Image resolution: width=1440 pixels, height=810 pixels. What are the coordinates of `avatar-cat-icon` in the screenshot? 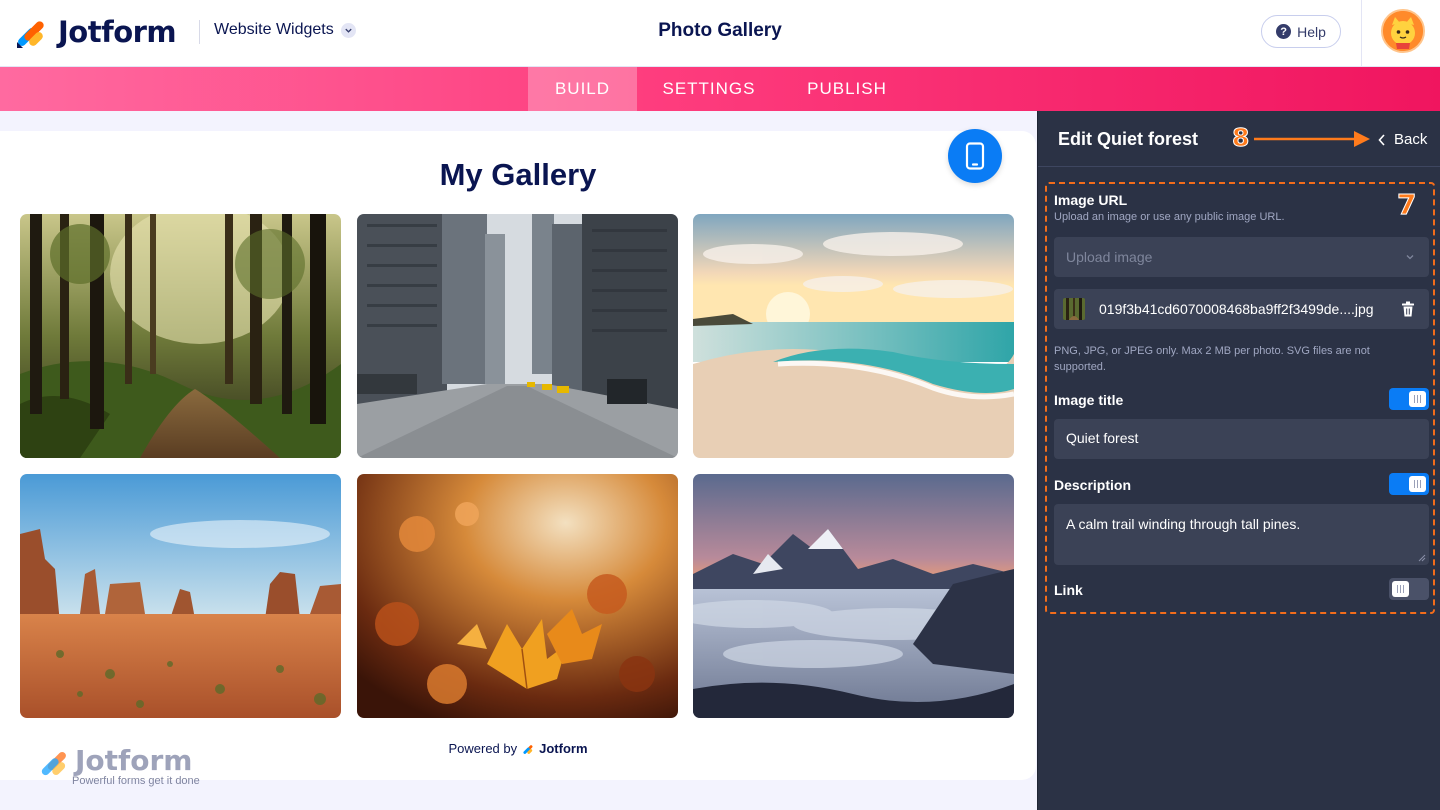 It's located at (1403, 31).